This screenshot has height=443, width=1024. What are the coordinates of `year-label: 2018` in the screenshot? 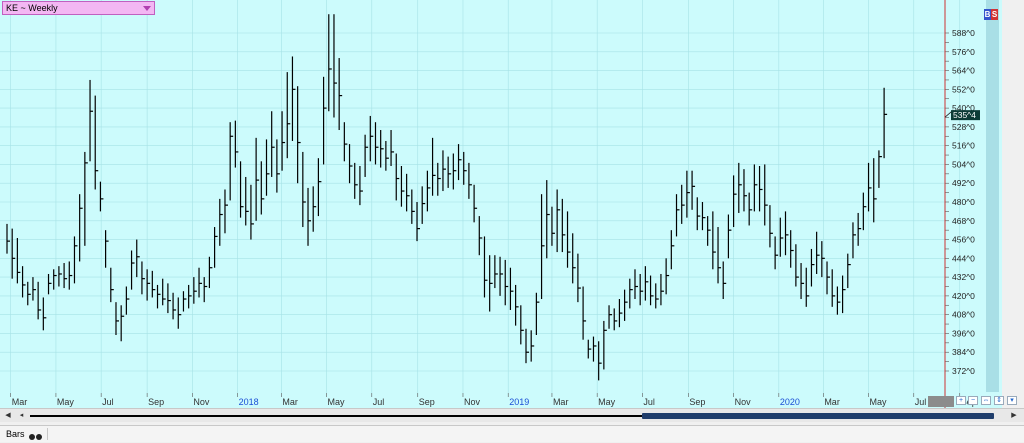 It's located at (249, 402).